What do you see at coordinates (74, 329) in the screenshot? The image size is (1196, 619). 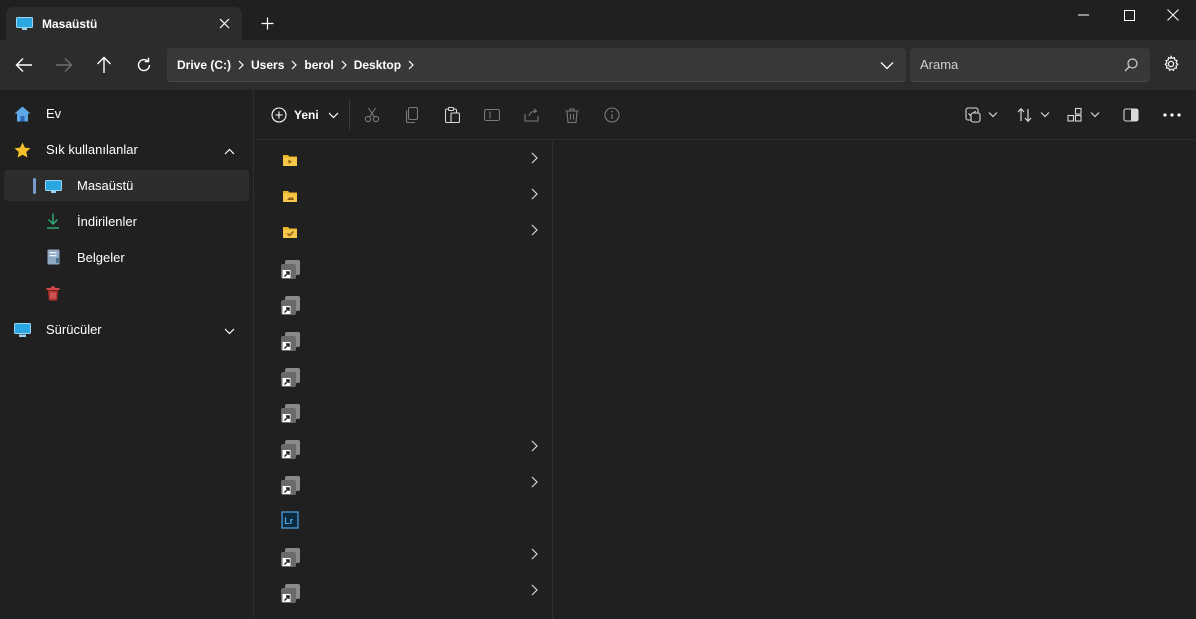 I see `sidebar-item-label: Sürücüler` at bounding box center [74, 329].